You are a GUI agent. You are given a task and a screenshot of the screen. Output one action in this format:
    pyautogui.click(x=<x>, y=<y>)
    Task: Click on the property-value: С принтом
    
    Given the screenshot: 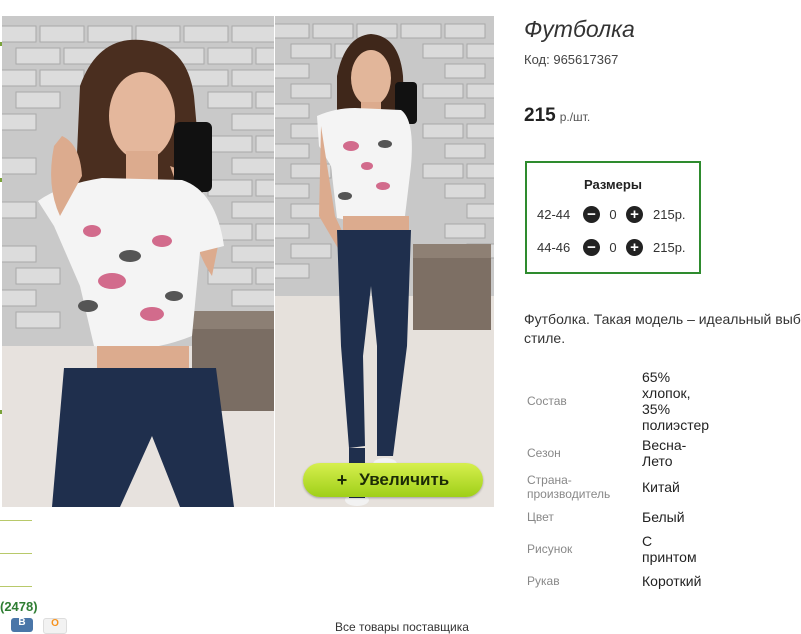 What is the action you would take?
    pyautogui.click(x=669, y=549)
    